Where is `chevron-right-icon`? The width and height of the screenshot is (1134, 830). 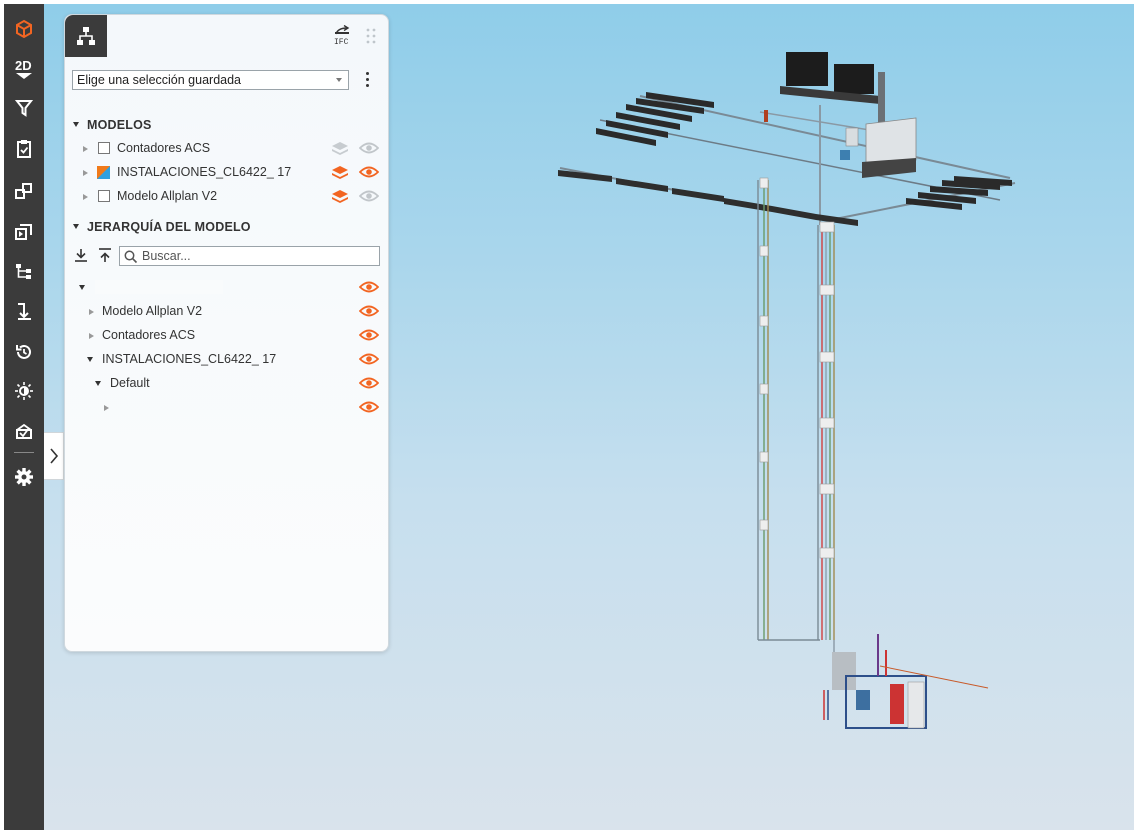
chevron-right-icon is located at coordinates (53, 456).